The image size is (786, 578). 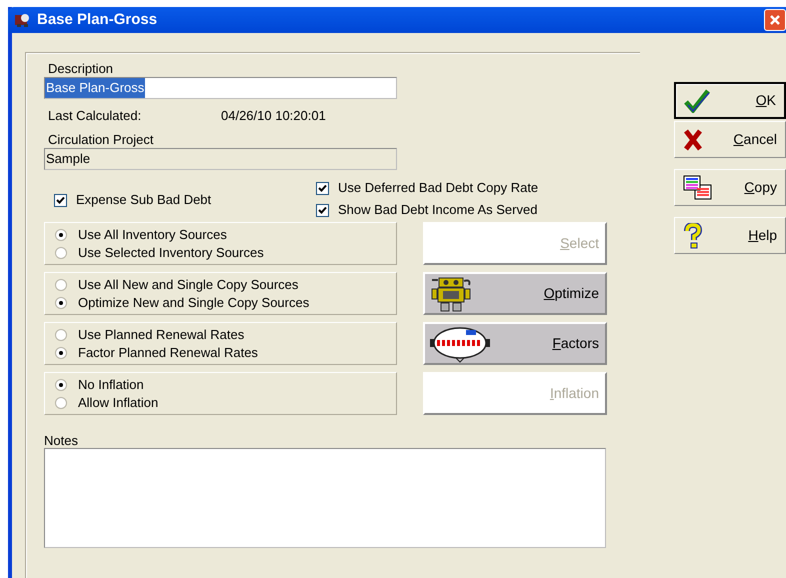 What do you see at coordinates (188, 285) in the screenshot?
I see `radio-label: Use All New and Single Copy Sources` at bounding box center [188, 285].